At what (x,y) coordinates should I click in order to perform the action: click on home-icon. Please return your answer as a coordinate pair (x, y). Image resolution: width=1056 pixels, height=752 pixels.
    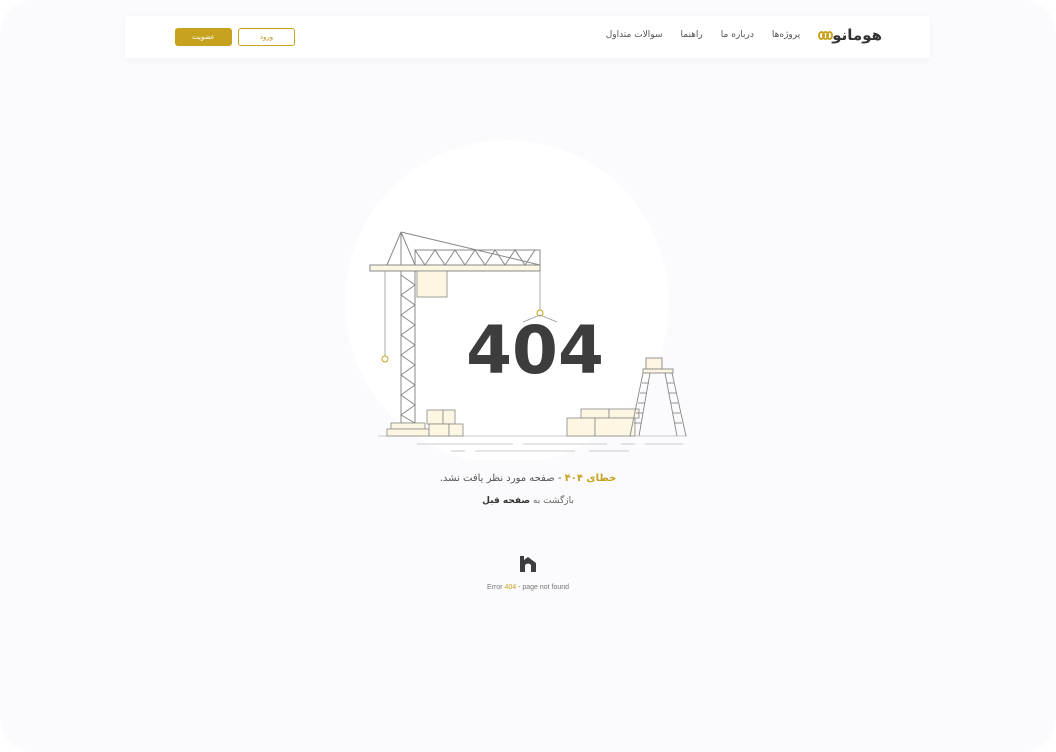
    Looking at the image, I should click on (528, 563).